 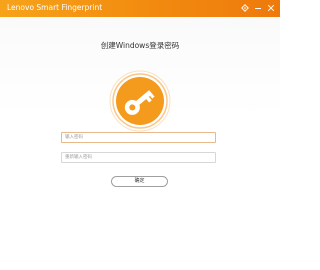 What do you see at coordinates (138, 137) in the screenshot?
I see `password-input` at bounding box center [138, 137].